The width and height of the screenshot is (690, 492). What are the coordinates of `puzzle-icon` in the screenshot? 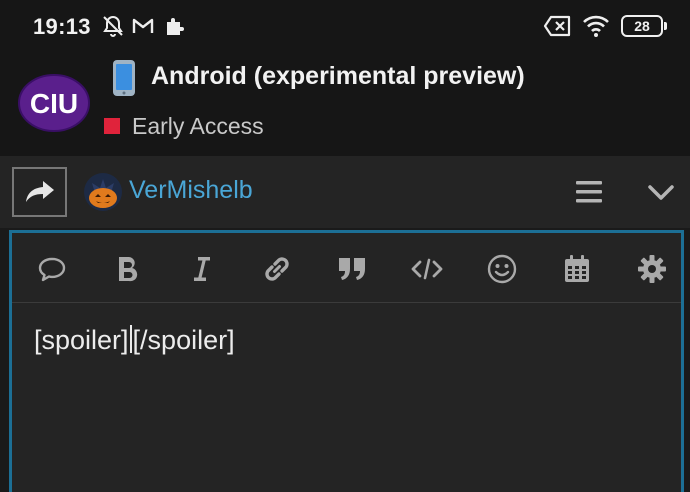 It's located at (175, 26).